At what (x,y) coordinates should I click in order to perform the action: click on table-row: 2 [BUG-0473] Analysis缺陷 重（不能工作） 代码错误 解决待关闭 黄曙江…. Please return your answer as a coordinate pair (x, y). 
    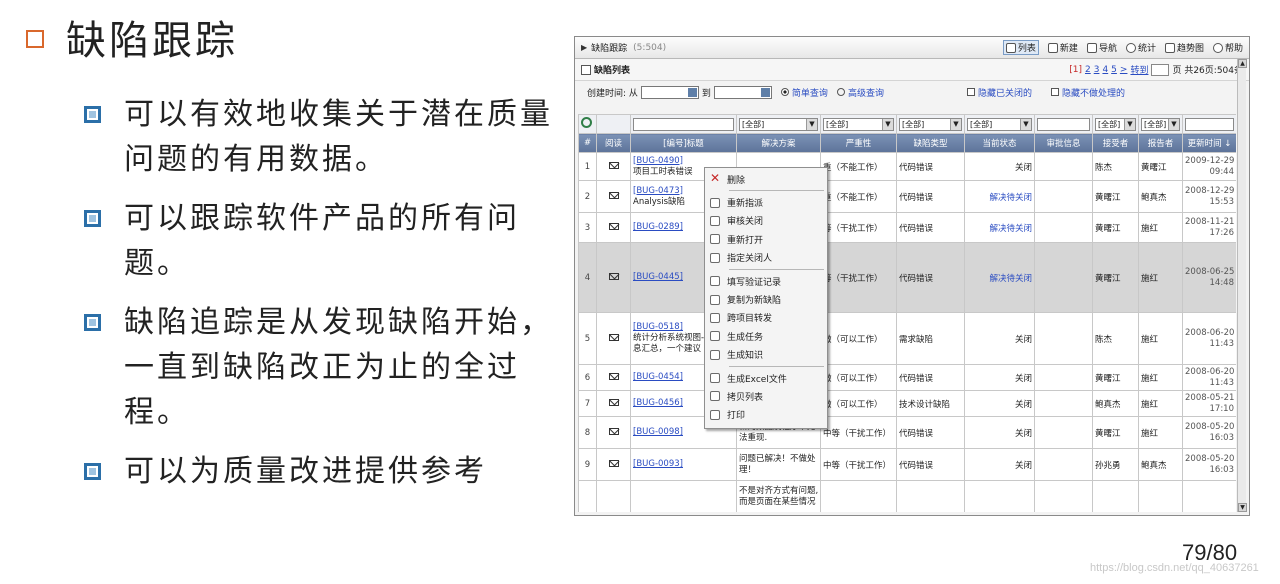
    Looking at the image, I should click on (907, 196).